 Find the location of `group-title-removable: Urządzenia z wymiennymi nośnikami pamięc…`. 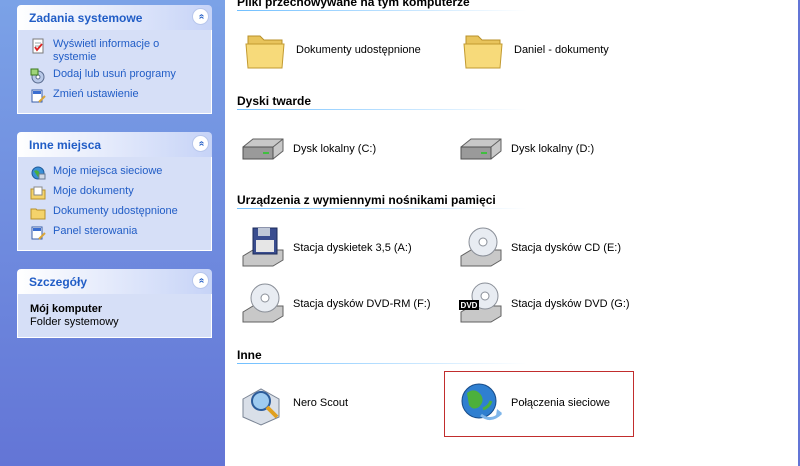

group-title-removable: Urządzenia z wymiennymi nośnikami pamięc… is located at coordinates (366, 200).